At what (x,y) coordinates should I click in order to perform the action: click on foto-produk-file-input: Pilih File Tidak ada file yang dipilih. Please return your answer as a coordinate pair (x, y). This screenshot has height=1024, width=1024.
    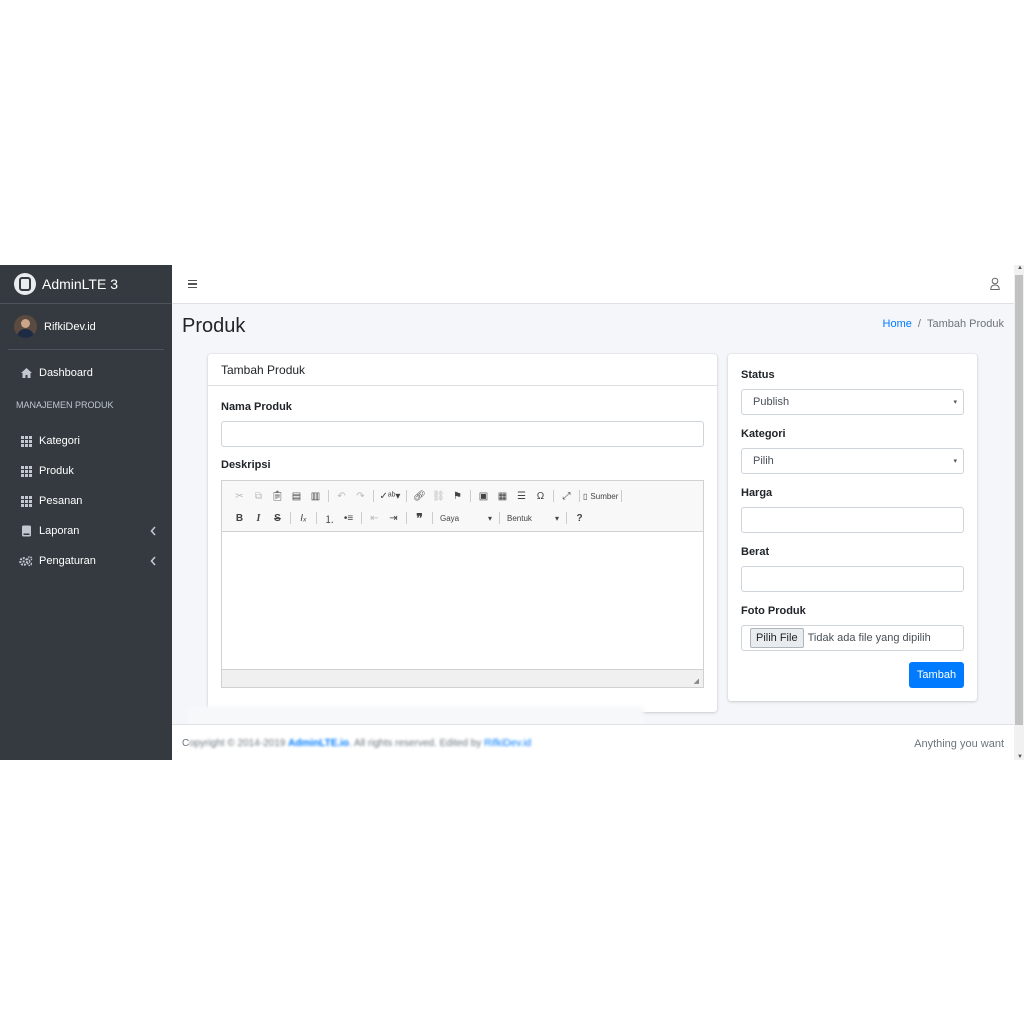
    Looking at the image, I should click on (852, 638).